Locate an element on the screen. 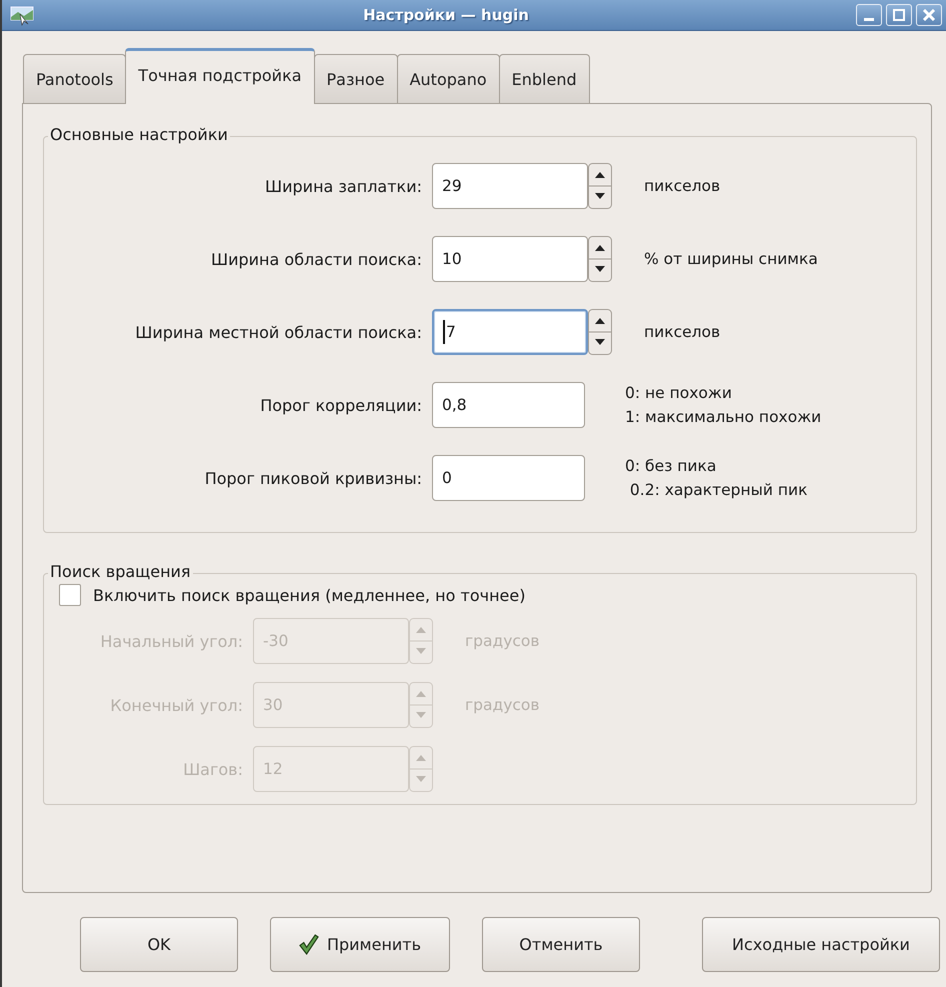 The image size is (946, 987). field-label: Порог пиковой кривизны: is located at coordinates (313, 478).